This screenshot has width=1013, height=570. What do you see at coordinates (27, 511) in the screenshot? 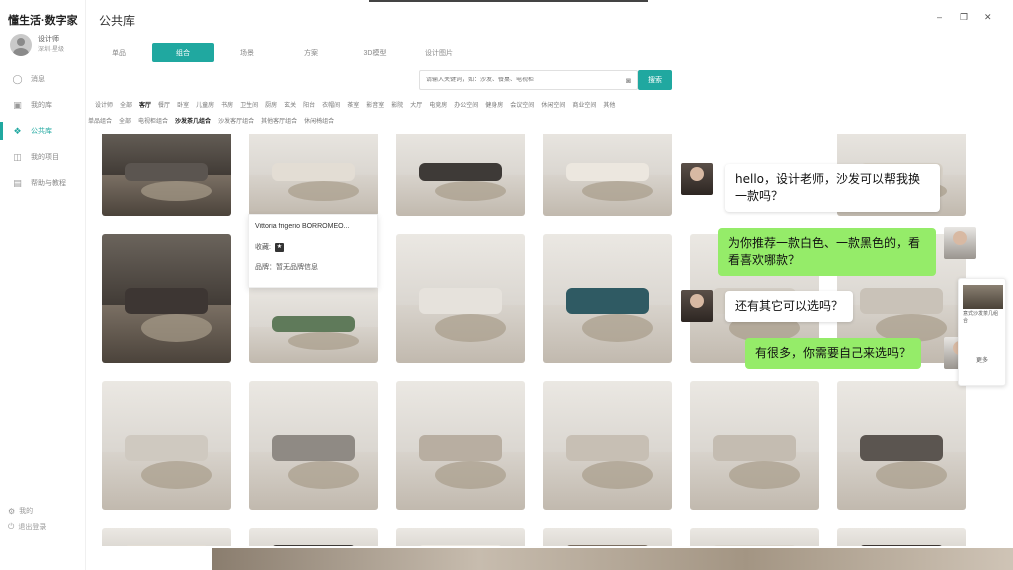
I see `sidebar-item-mine: ⚙ 我的` at bounding box center [27, 511].